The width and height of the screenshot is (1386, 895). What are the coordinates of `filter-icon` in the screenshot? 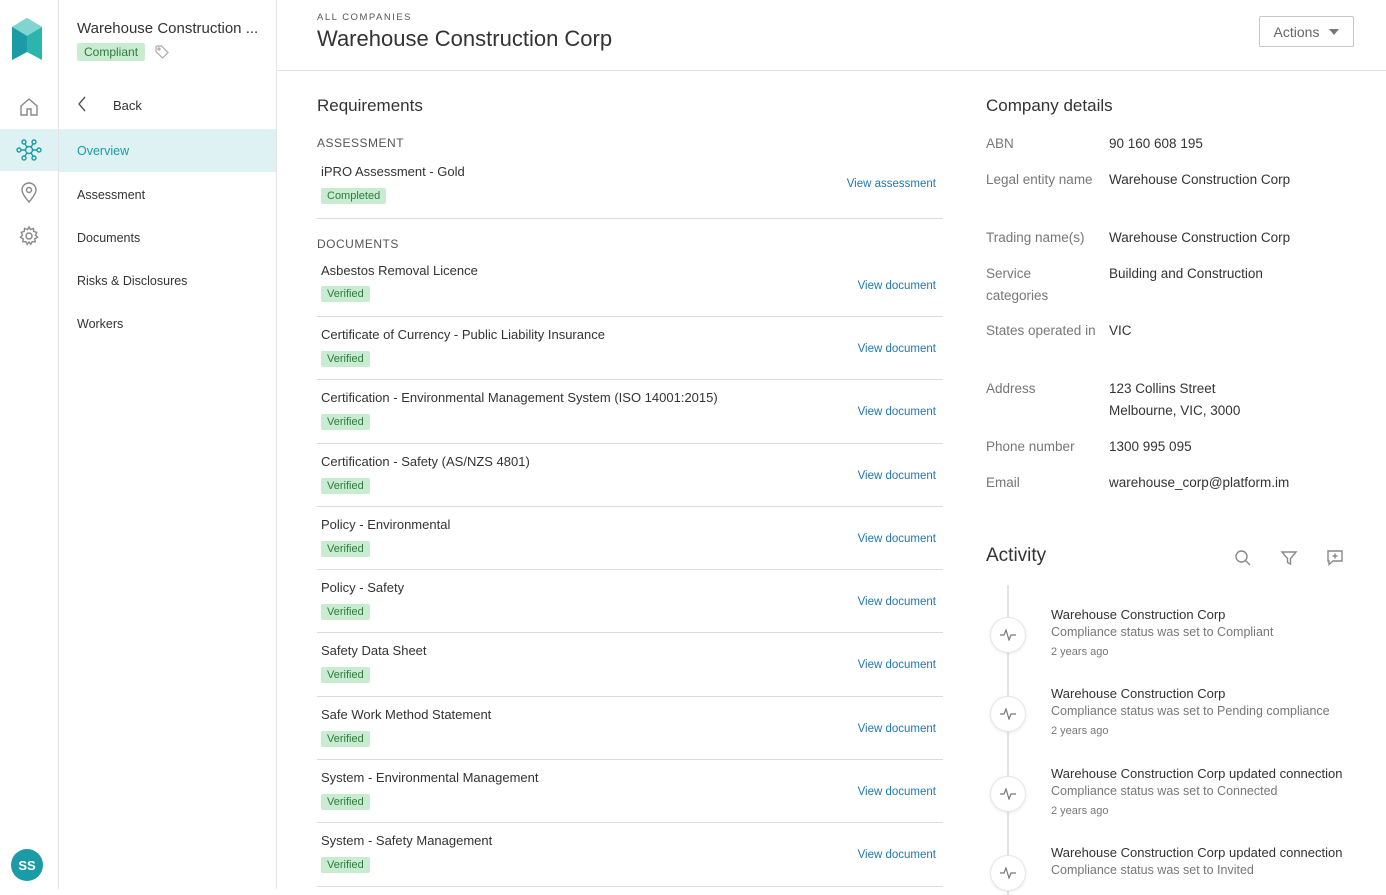 It's located at (1289, 560).